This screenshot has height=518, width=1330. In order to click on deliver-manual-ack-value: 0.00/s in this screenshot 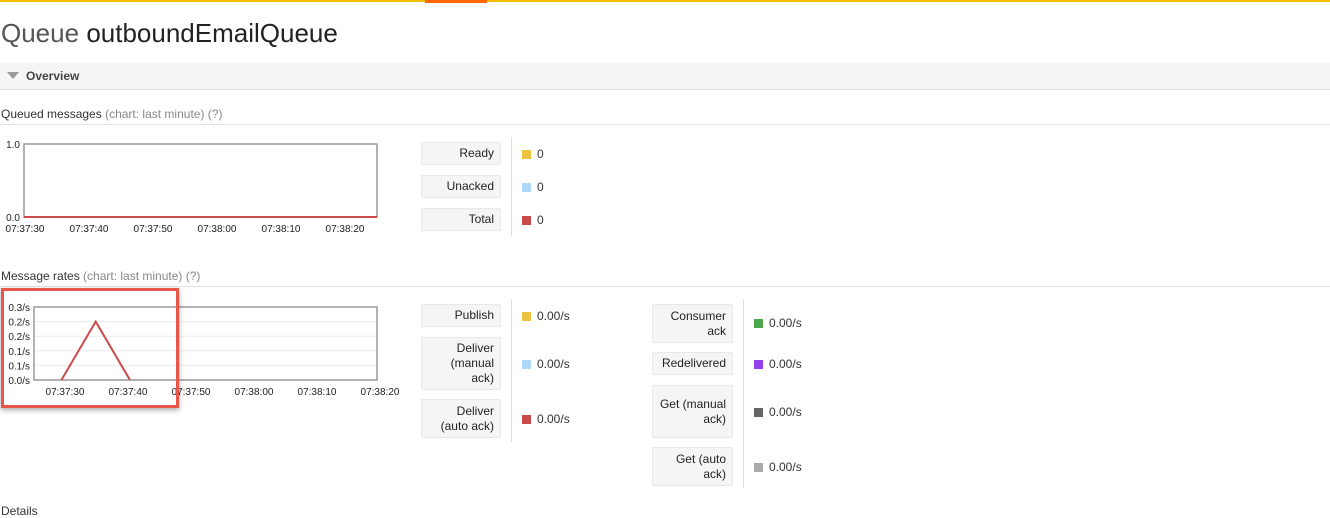, I will do `click(546, 364)`.